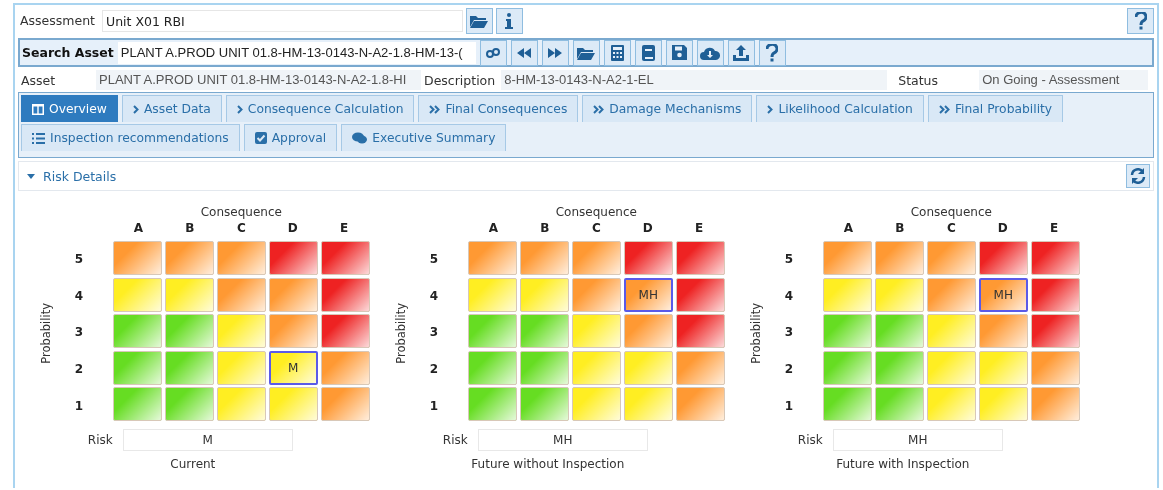  I want to click on tab: Final Consequences, so click(498, 108).